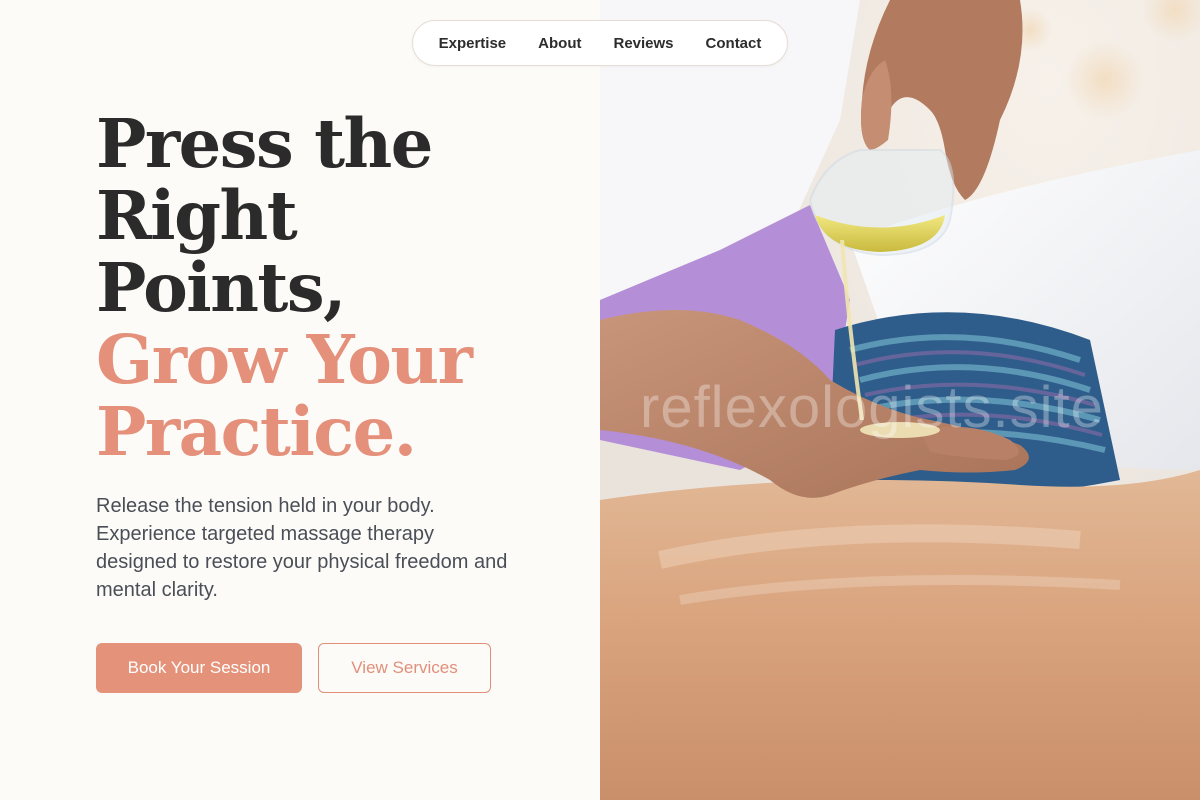 The width and height of the screenshot is (1200, 800). I want to click on headline-line: Points,, so click(221, 287).